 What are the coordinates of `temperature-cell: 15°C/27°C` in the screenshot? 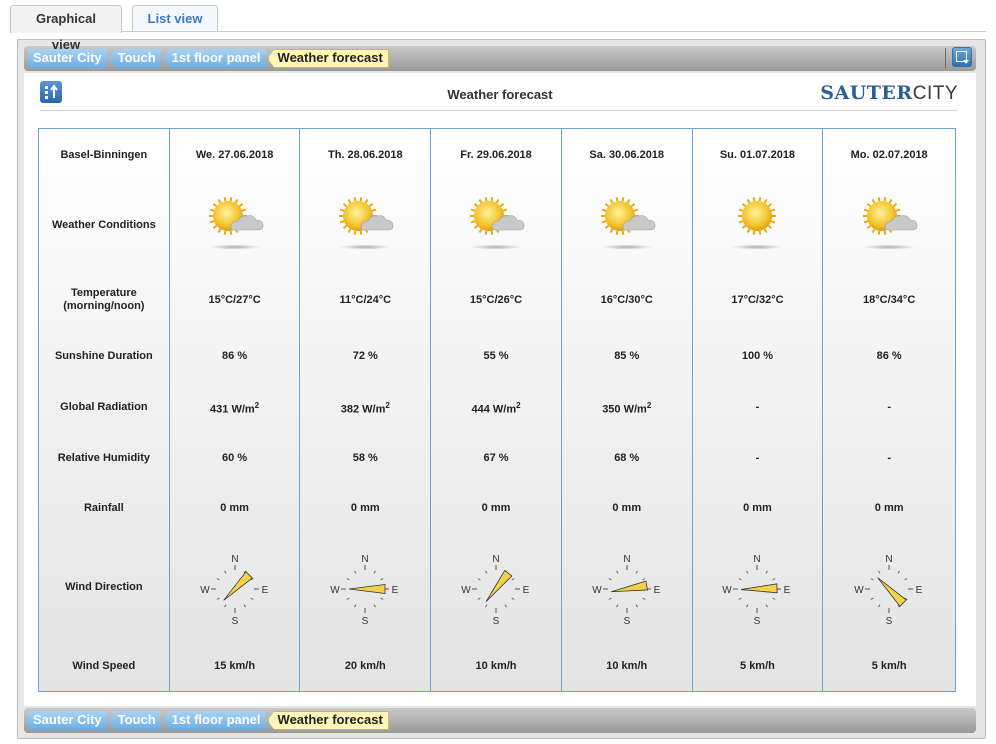 It's located at (234, 300).